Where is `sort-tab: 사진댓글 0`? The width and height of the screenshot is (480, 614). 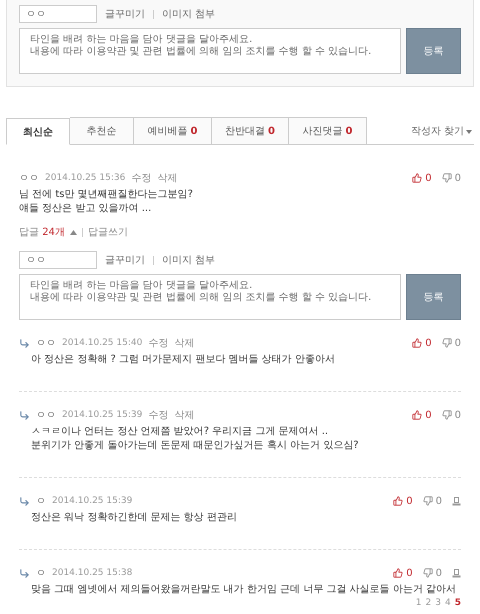
sort-tab: 사진댓글 0 is located at coordinates (328, 130).